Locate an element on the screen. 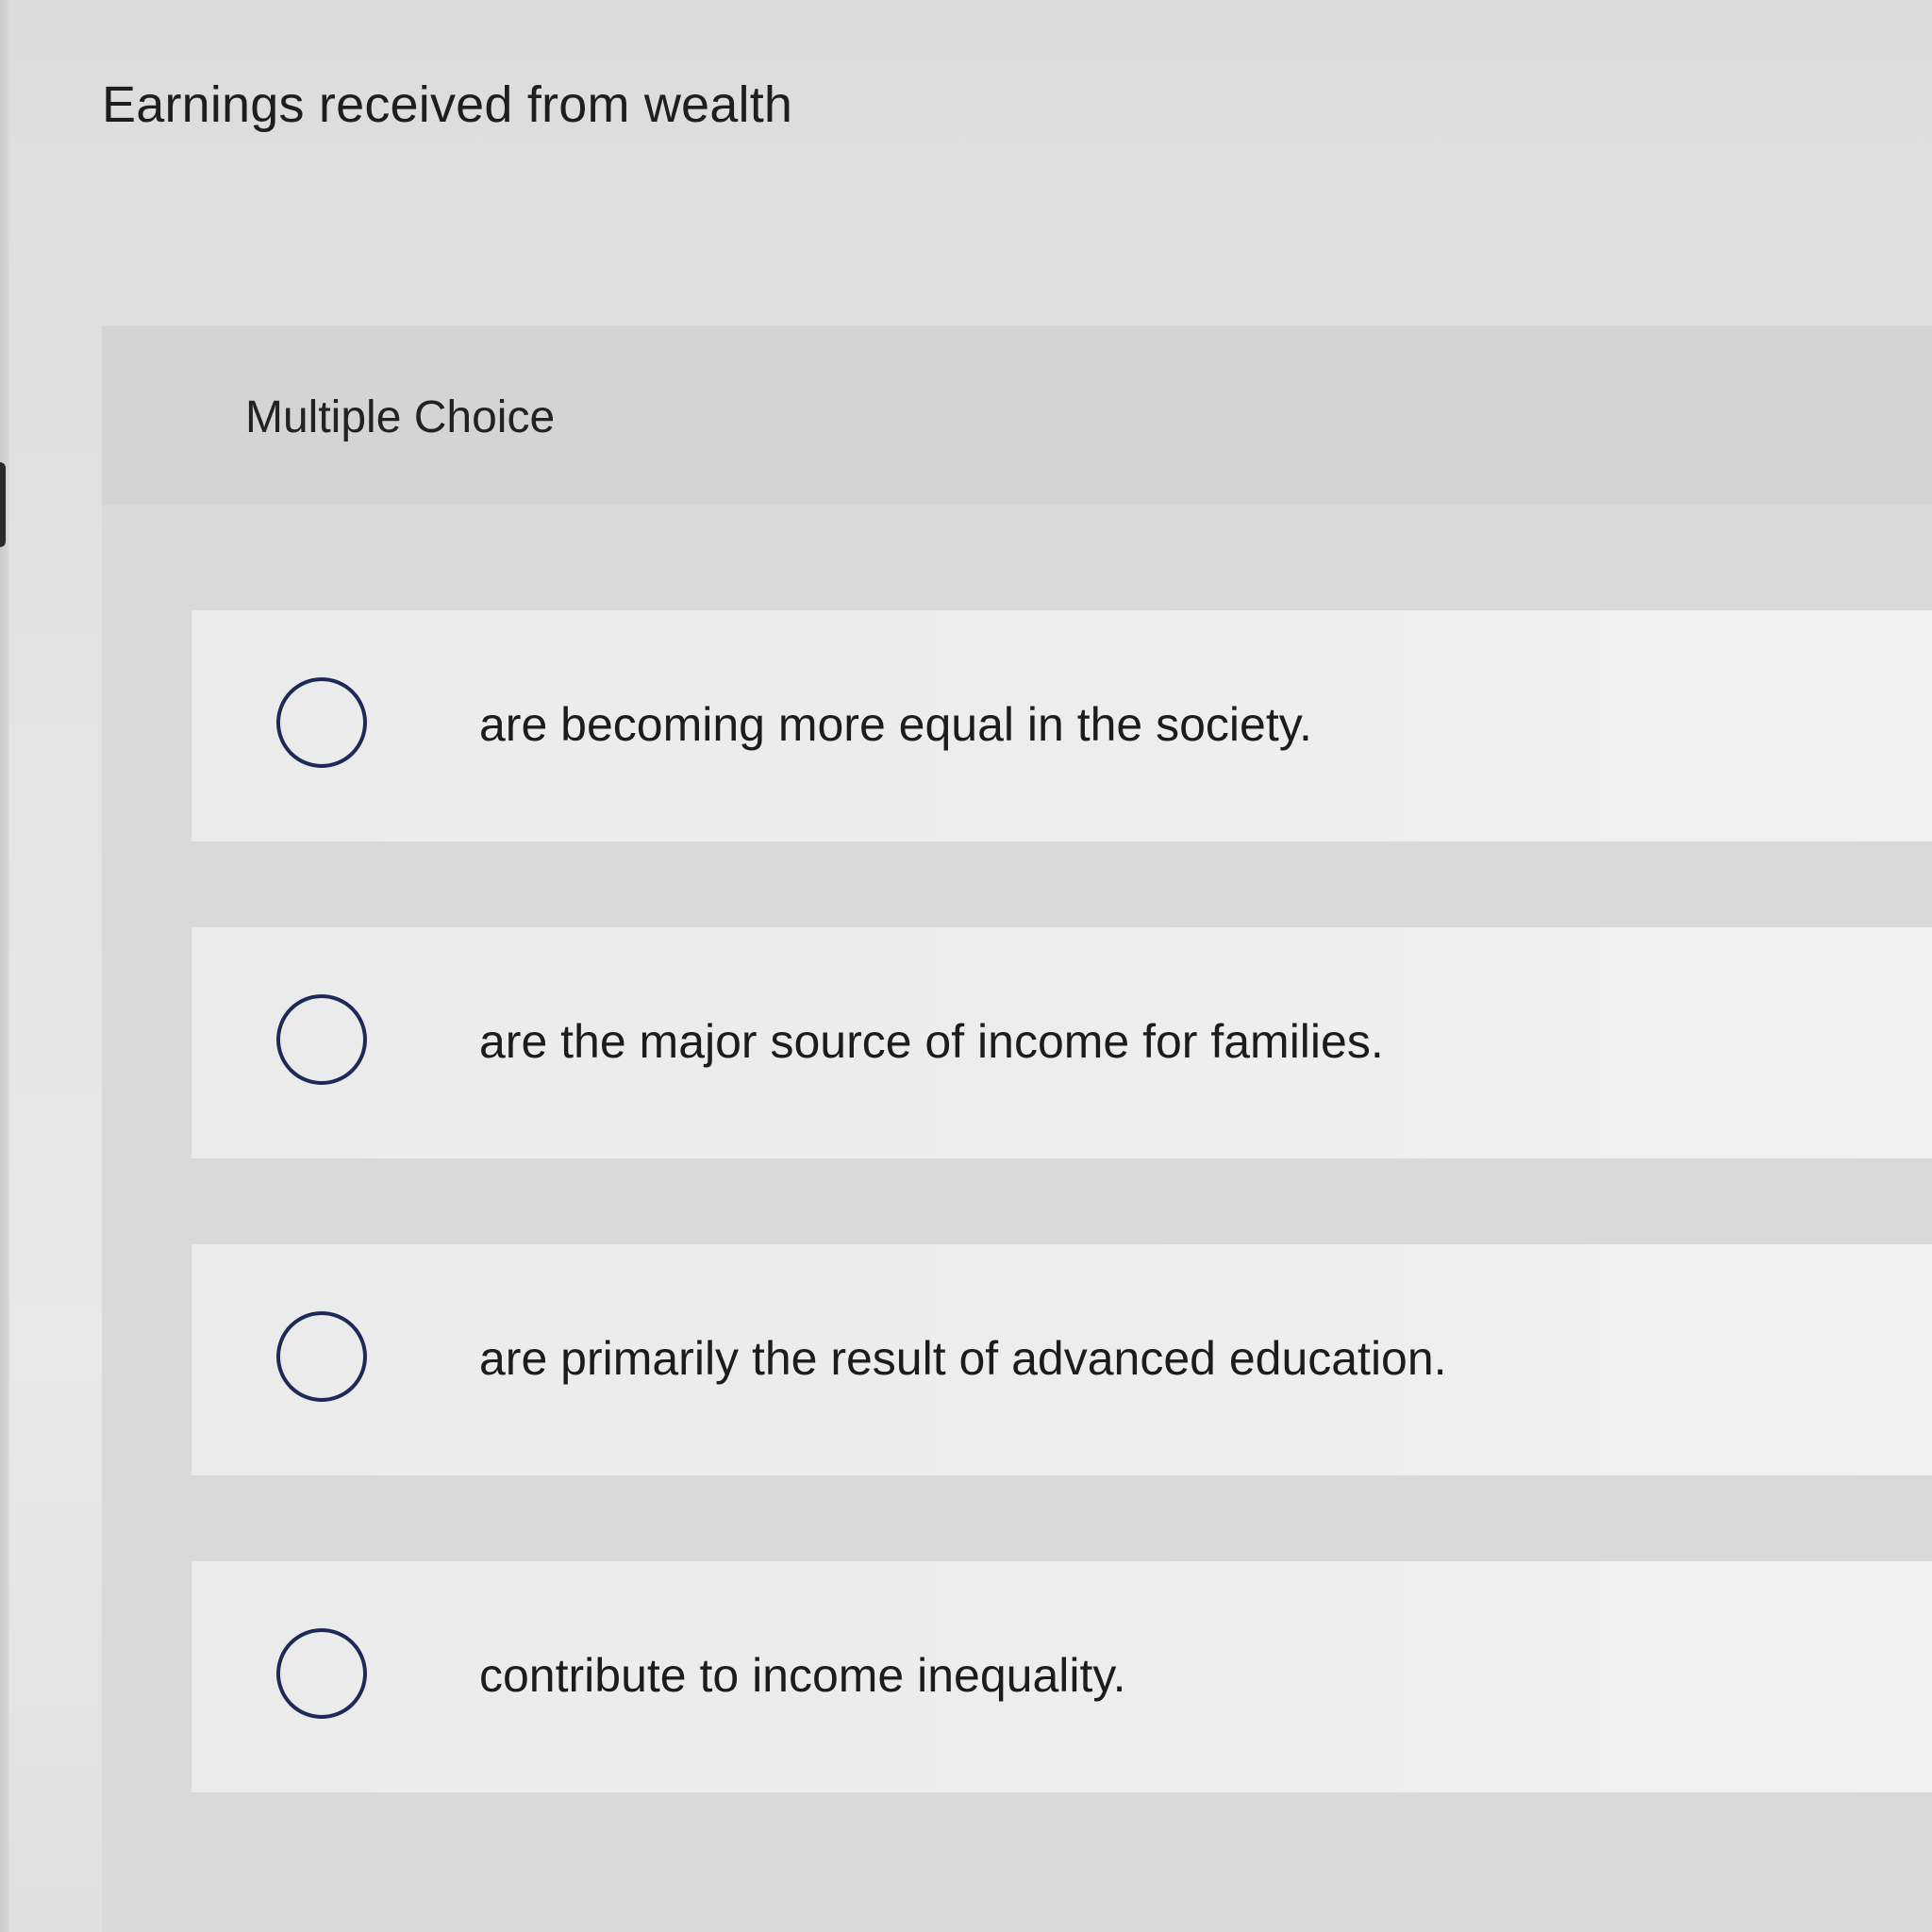 The height and width of the screenshot is (1932, 1932). panel-header: Multiple Choice is located at coordinates (1017, 415).